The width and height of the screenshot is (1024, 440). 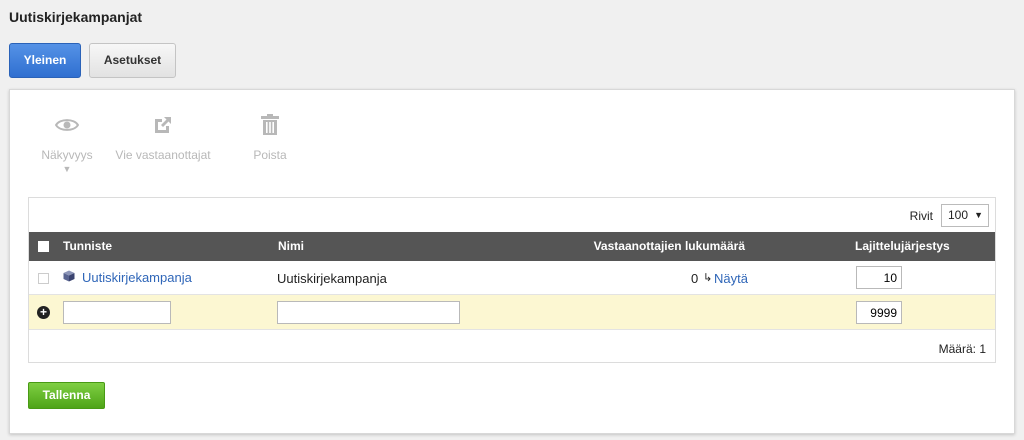 What do you see at coordinates (270, 125) in the screenshot?
I see `trash-icon` at bounding box center [270, 125].